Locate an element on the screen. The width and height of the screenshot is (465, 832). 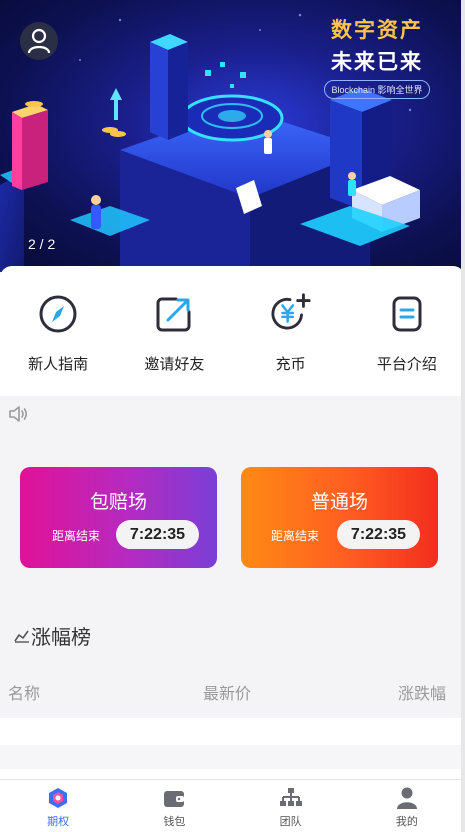
slogan-tag: Blockchain 影响全世界 is located at coordinates (377, 89).